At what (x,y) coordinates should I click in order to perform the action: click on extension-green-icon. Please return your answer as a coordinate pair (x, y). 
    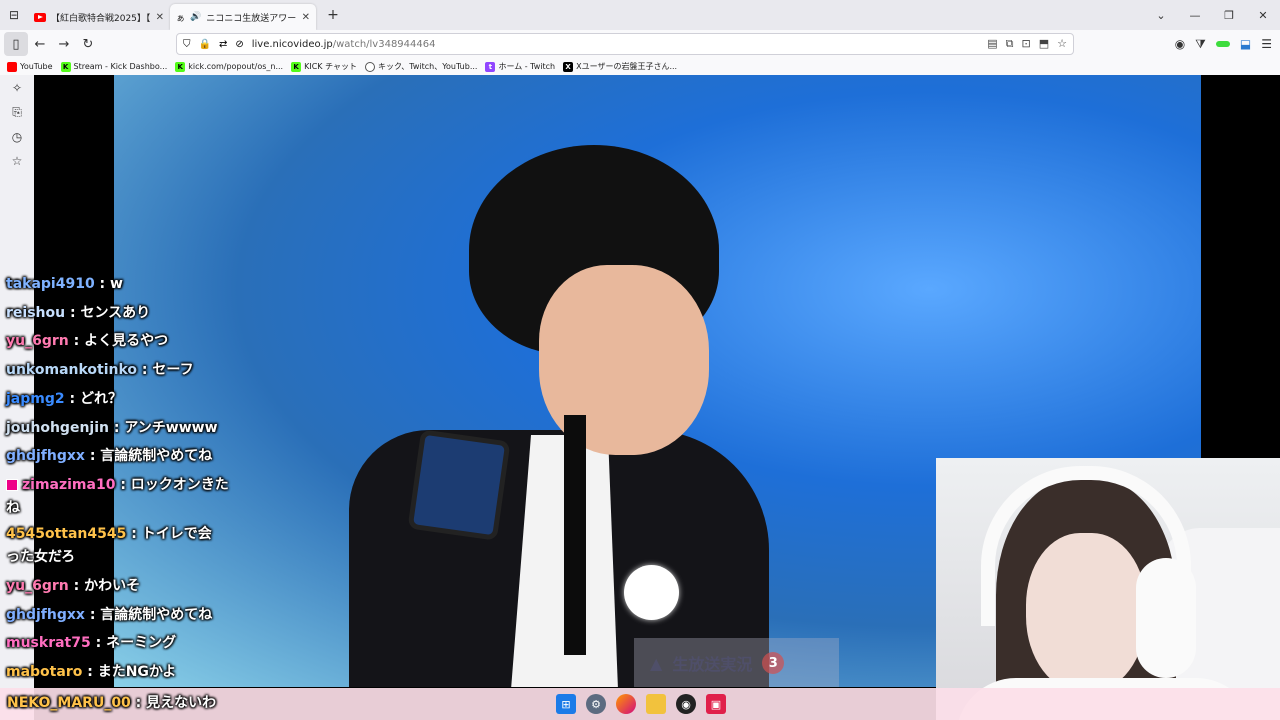
    Looking at the image, I should click on (1222, 44).